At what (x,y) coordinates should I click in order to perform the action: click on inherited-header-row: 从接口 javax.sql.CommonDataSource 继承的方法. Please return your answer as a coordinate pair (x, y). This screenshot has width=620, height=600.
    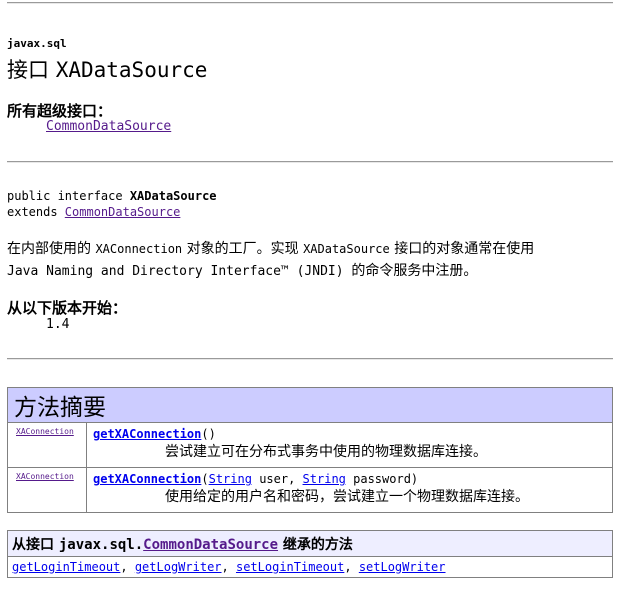
    Looking at the image, I should click on (310, 543).